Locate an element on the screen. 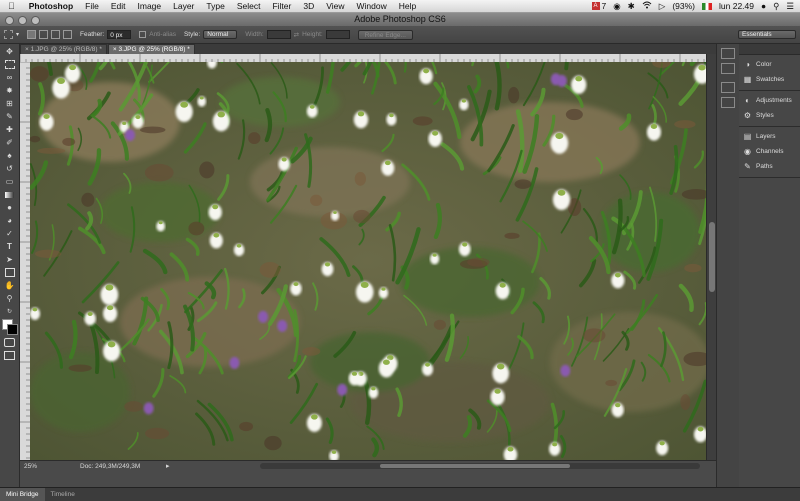  menu-3d: 3D is located at coordinates (308, 6).